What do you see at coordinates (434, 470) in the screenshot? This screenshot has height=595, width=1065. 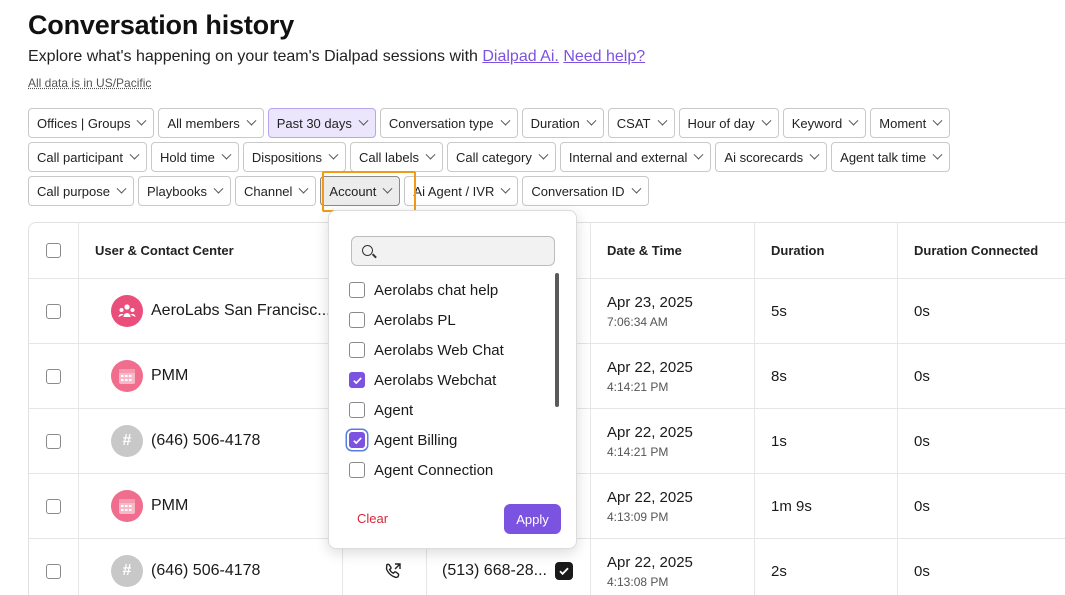 I see `option-label: Agent Connection` at bounding box center [434, 470].